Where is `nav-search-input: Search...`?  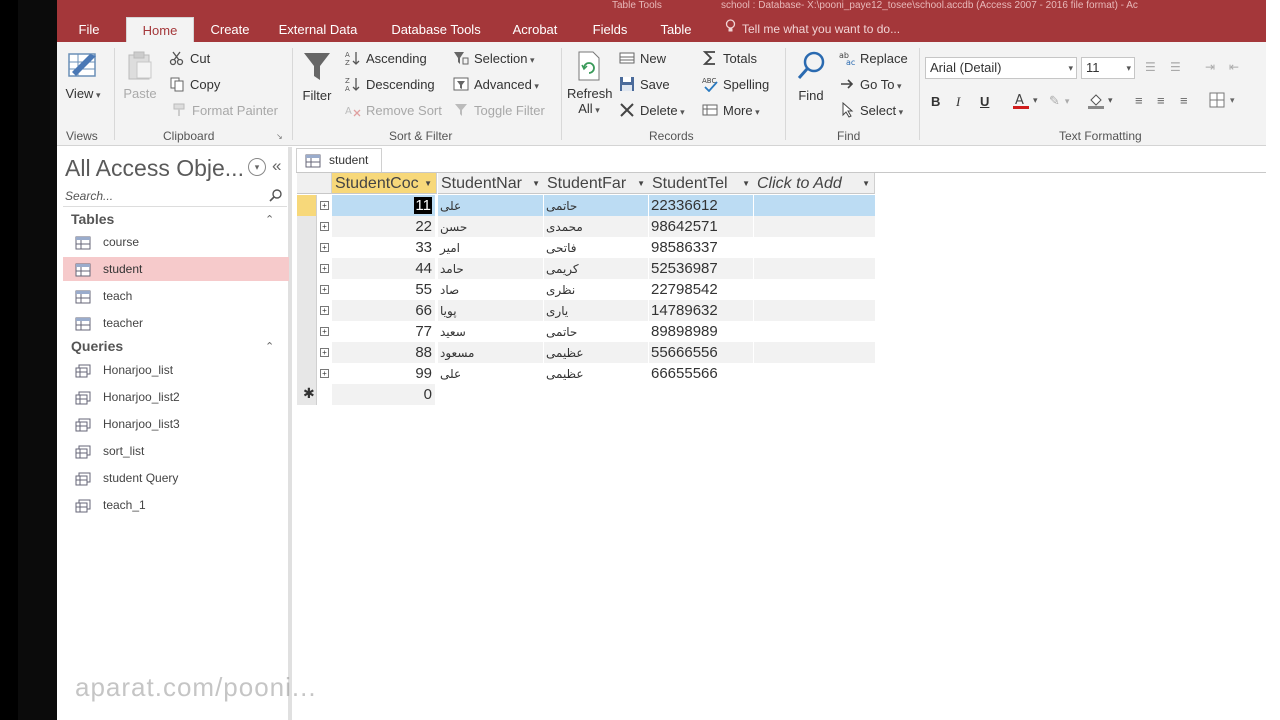 nav-search-input: Search... is located at coordinates (175, 197).